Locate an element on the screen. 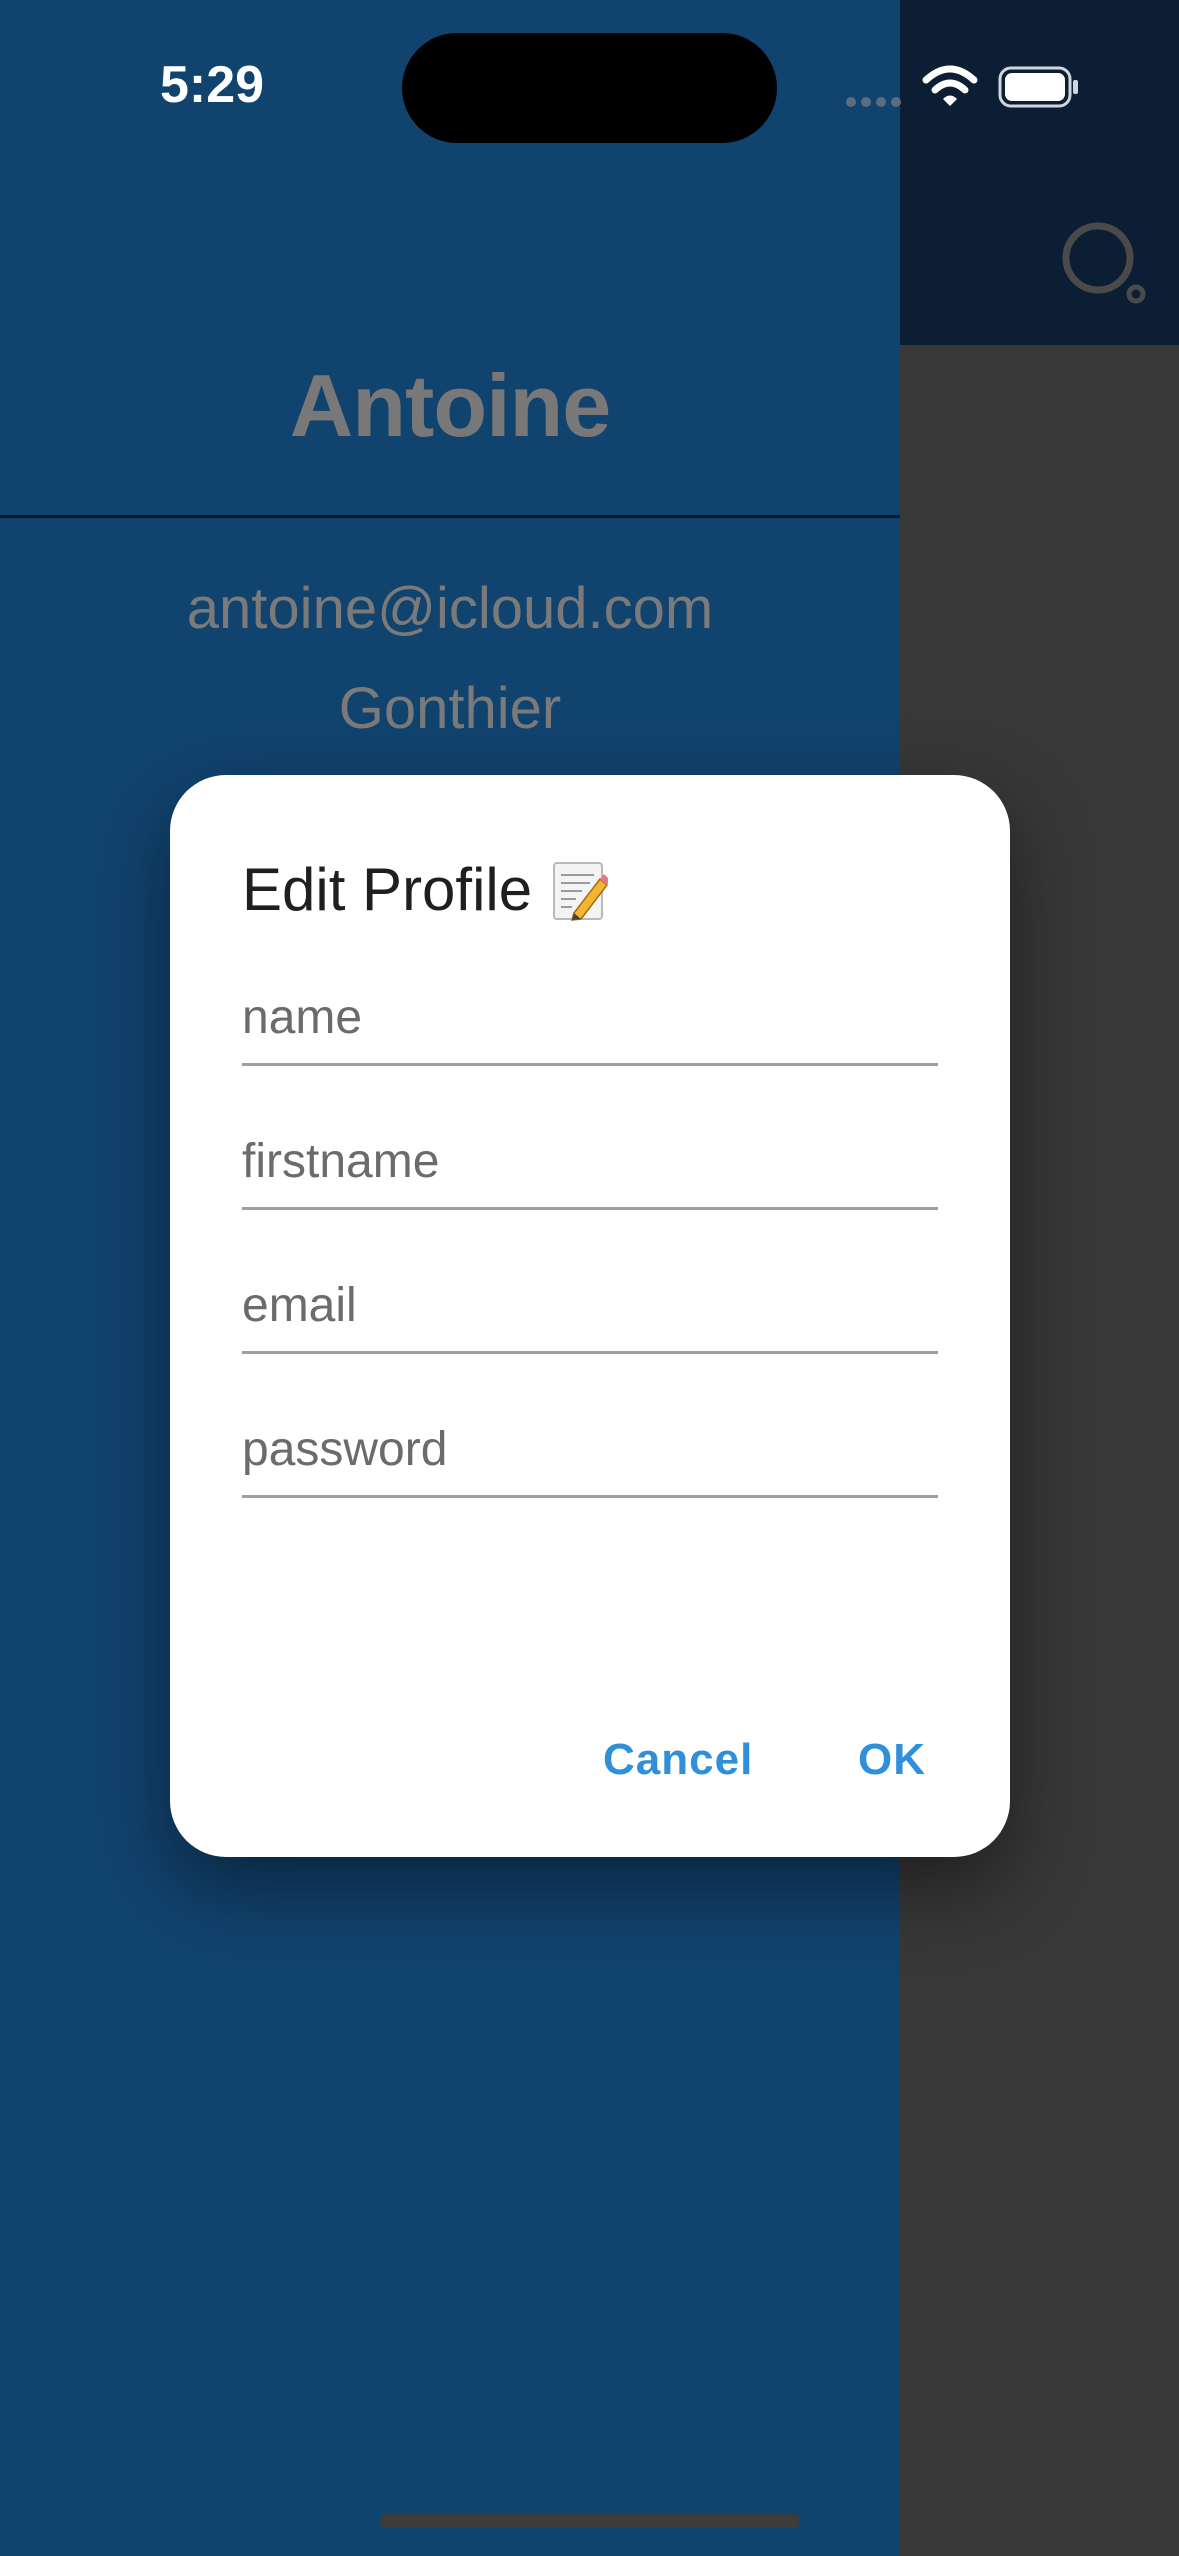 This screenshot has height=2556, width=1179. drawer-lastname: Gonthier is located at coordinates (450, 708).